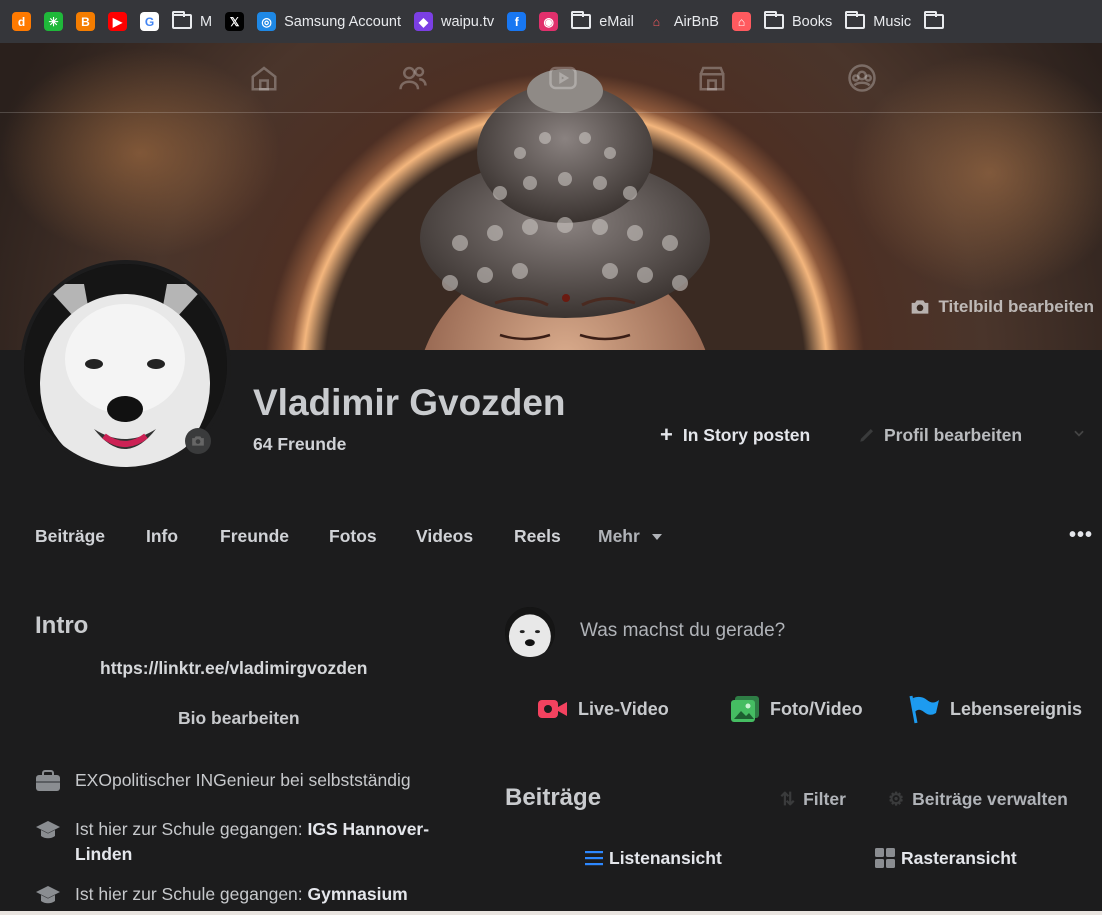 Image resolution: width=1102 pixels, height=915 pixels. Describe the element at coordinates (551, 913) in the screenshot. I see `window-bottom-edge` at that location.